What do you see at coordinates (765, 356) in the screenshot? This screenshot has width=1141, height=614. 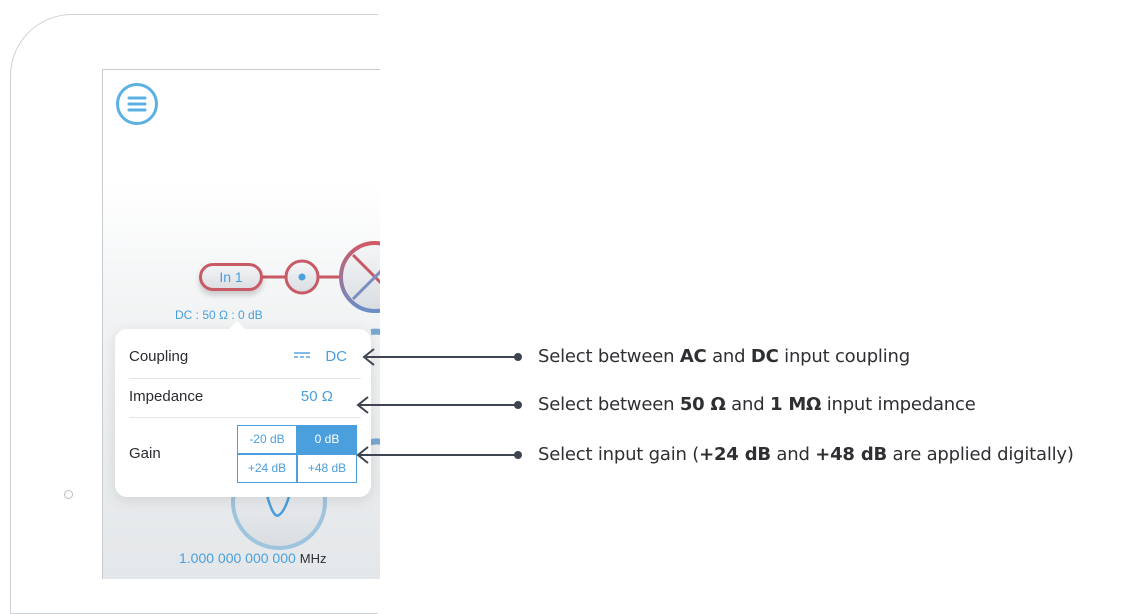 I see `callout-bold: DC` at bounding box center [765, 356].